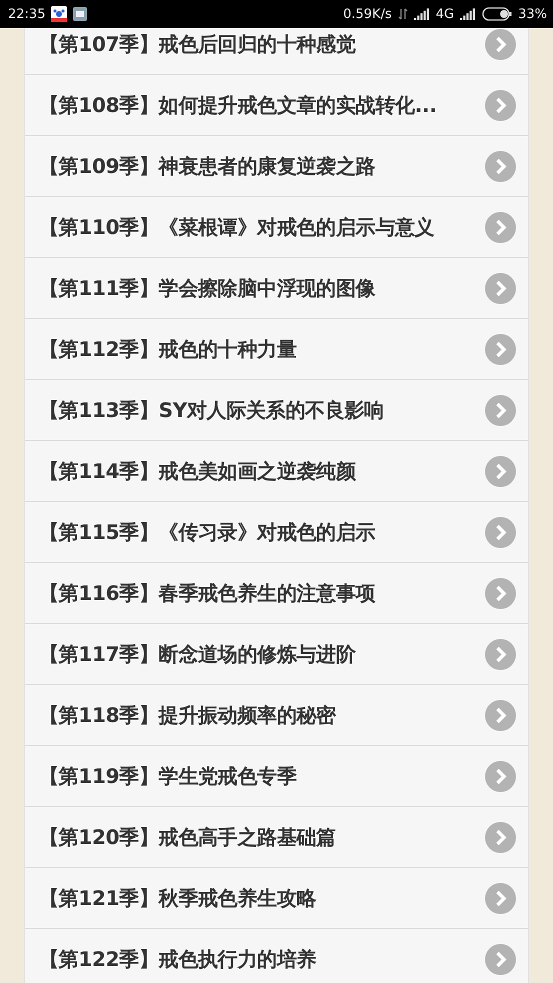 The width and height of the screenshot is (553, 983). I want to click on notepad-icon, so click(80, 14).